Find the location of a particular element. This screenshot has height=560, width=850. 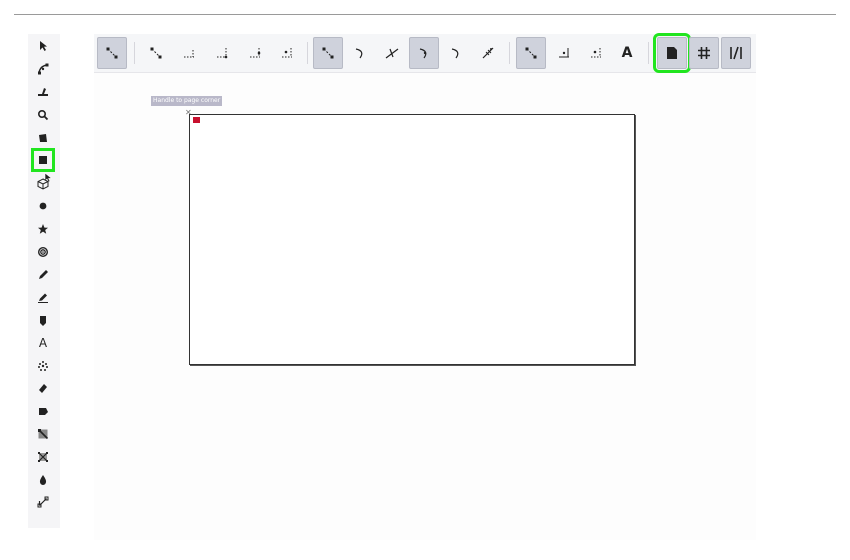

calligraphy-icon is located at coordinates (43, 321).